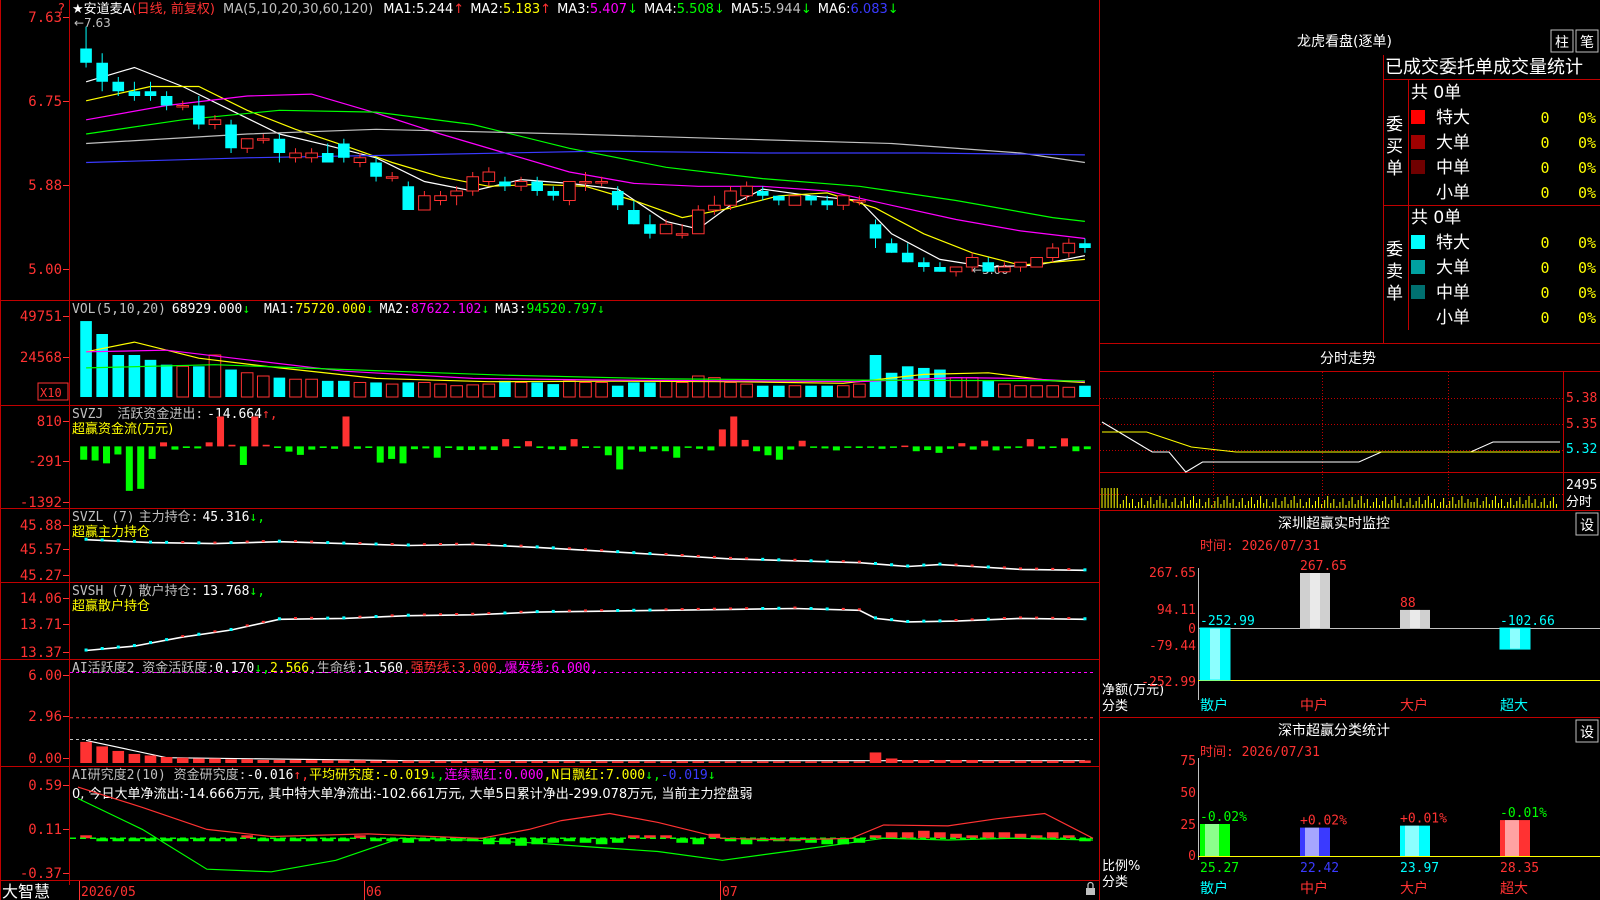  What do you see at coordinates (1587, 41) in the screenshot?
I see `tick-mode-button: 笔` at bounding box center [1587, 41].